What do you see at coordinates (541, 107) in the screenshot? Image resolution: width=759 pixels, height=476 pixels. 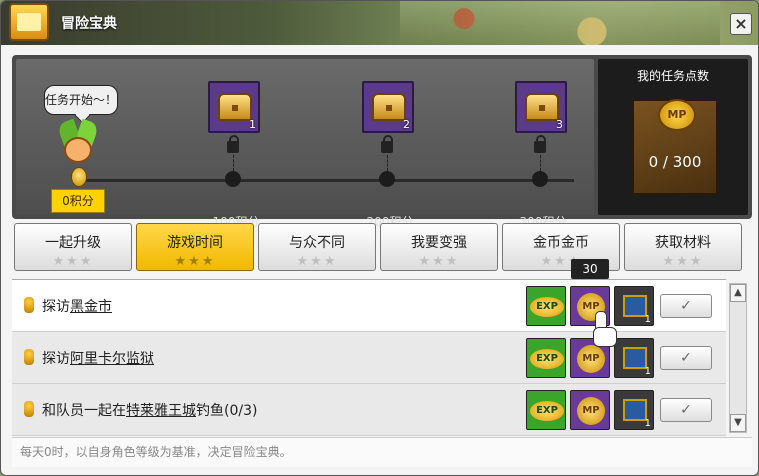 I see `reward-chest-icon: 3` at bounding box center [541, 107].